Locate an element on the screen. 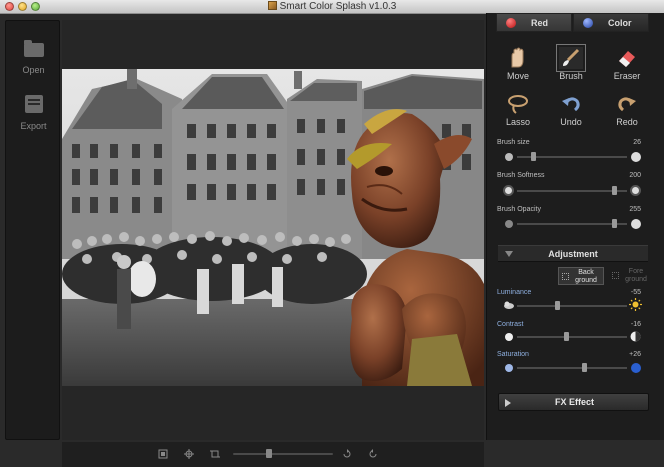  saturation-max-icon is located at coordinates (636, 368).